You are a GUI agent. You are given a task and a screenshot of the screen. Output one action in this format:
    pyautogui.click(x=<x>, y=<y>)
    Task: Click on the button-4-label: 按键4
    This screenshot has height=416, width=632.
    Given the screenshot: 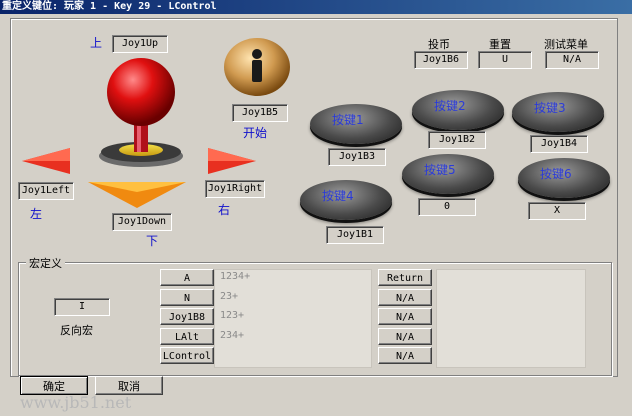 What is the action you would take?
    pyautogui.click(x=338, y=196)
    